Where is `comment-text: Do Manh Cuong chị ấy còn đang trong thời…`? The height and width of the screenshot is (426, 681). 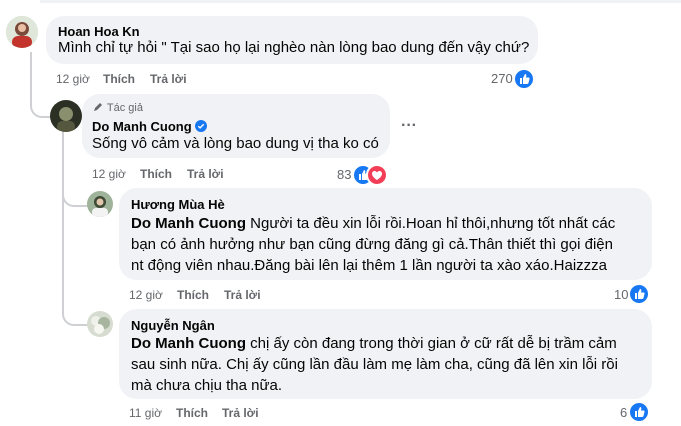 comment-text: Do Manh Cuong chị ấy còn đang trong thời… is located at coordinates (381, 364).